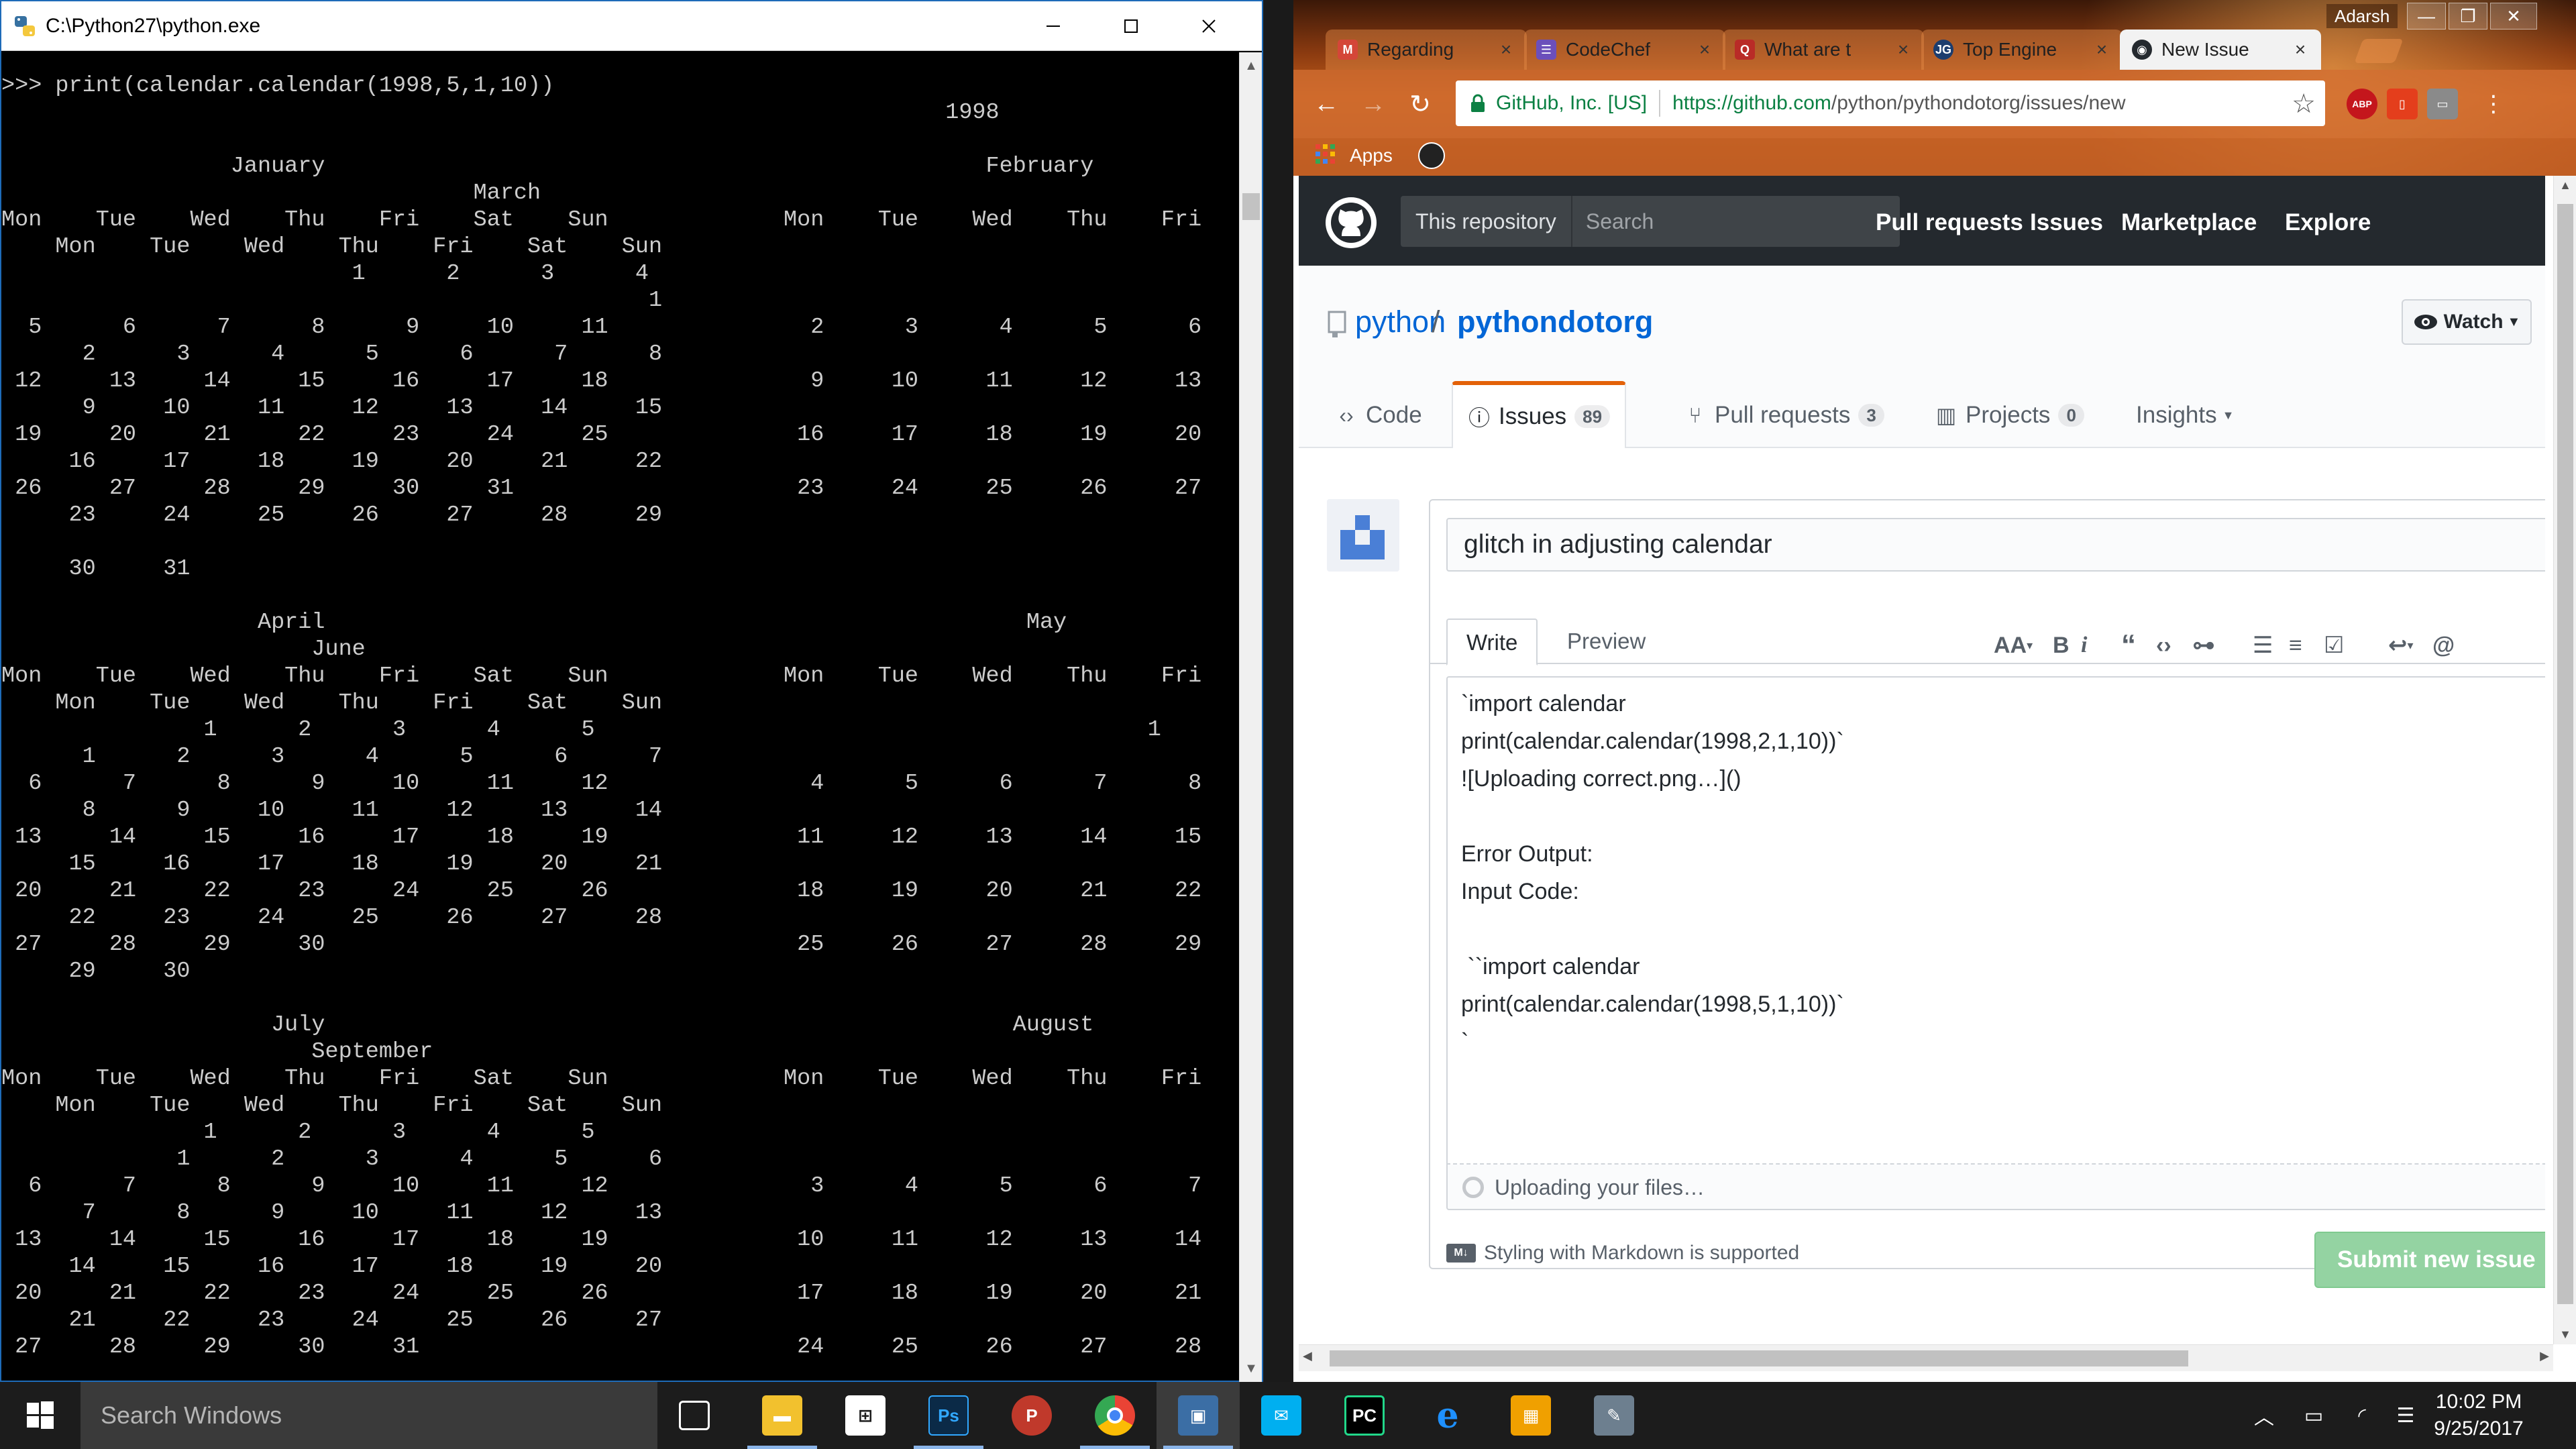 This screenshot has height=1449, width=2576. What do you see at coordinates (2493, 104) in the screenshot?
I see `menu-icon: ⋮` at bounding box center [2493, 104].